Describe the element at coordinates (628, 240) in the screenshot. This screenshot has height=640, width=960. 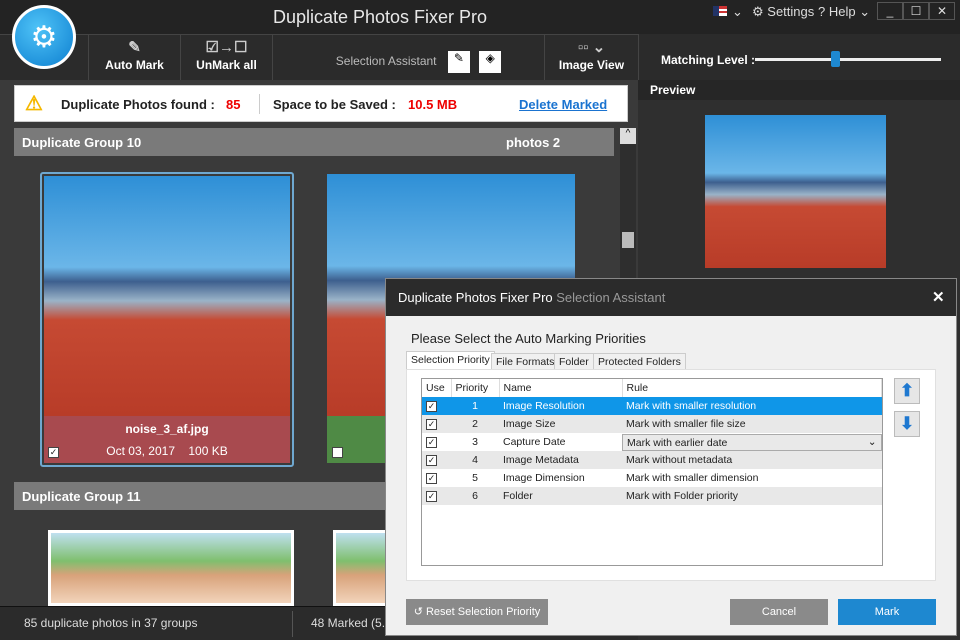
I see `scroll-thumb` at that location.